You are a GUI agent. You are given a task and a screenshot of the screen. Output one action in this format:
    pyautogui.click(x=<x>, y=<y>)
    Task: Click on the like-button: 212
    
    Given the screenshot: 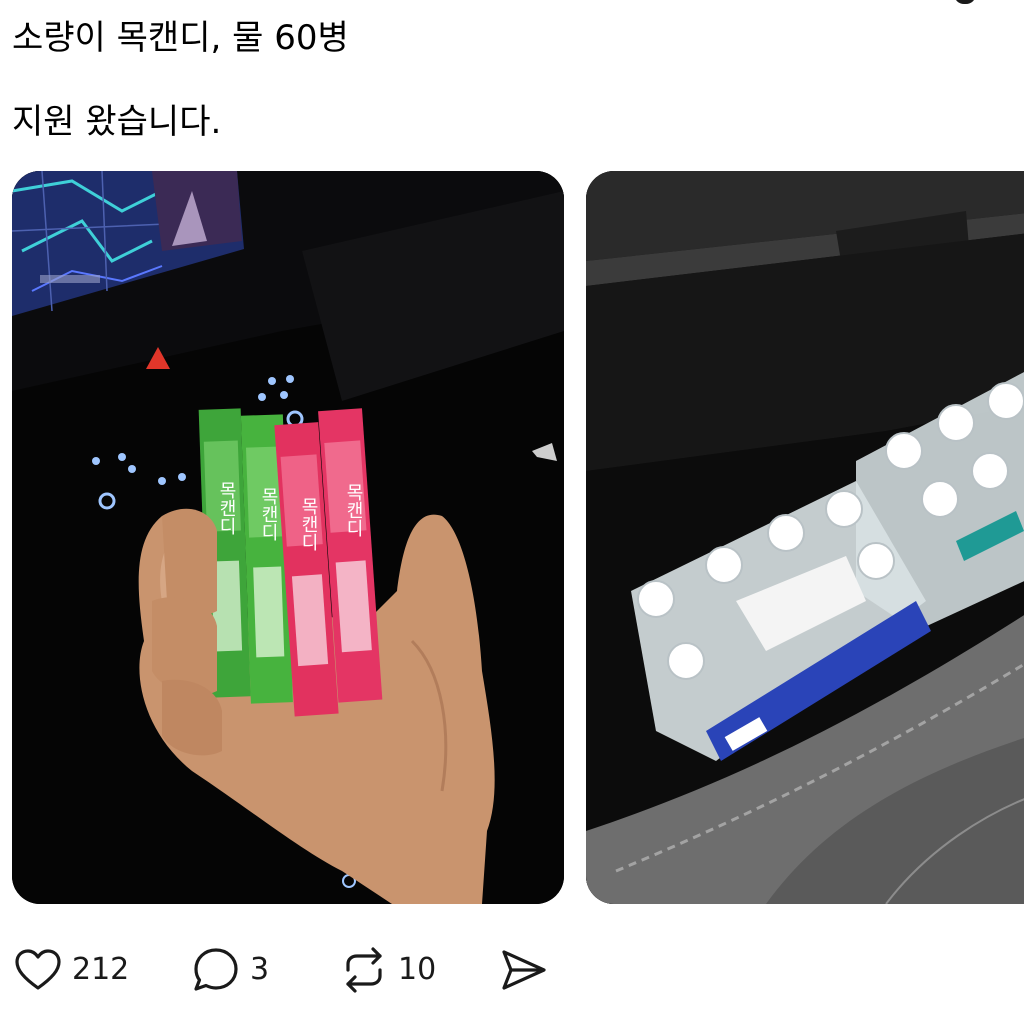 What is the action you would take?
    pyautogui.click(x=71, y=970)
    